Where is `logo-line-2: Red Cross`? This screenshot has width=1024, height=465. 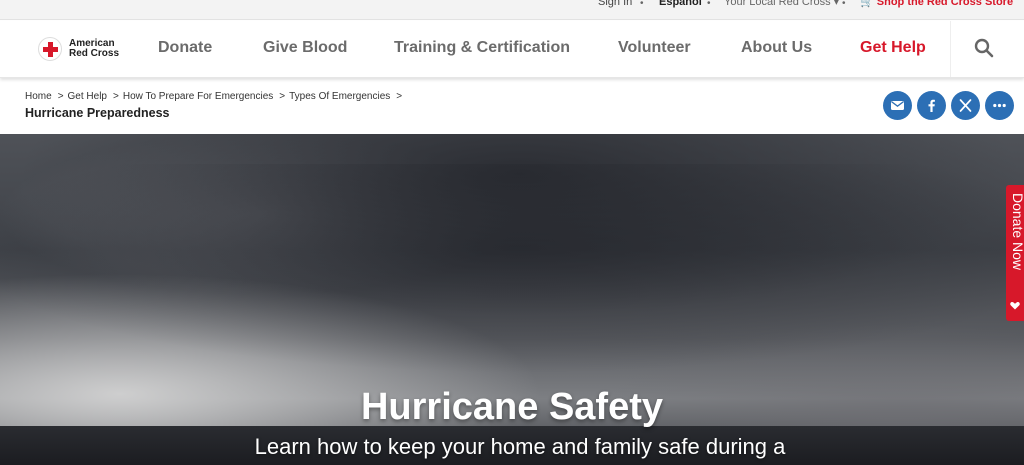 logo-line-2: Red Cross is located at coordinates (94, 53).